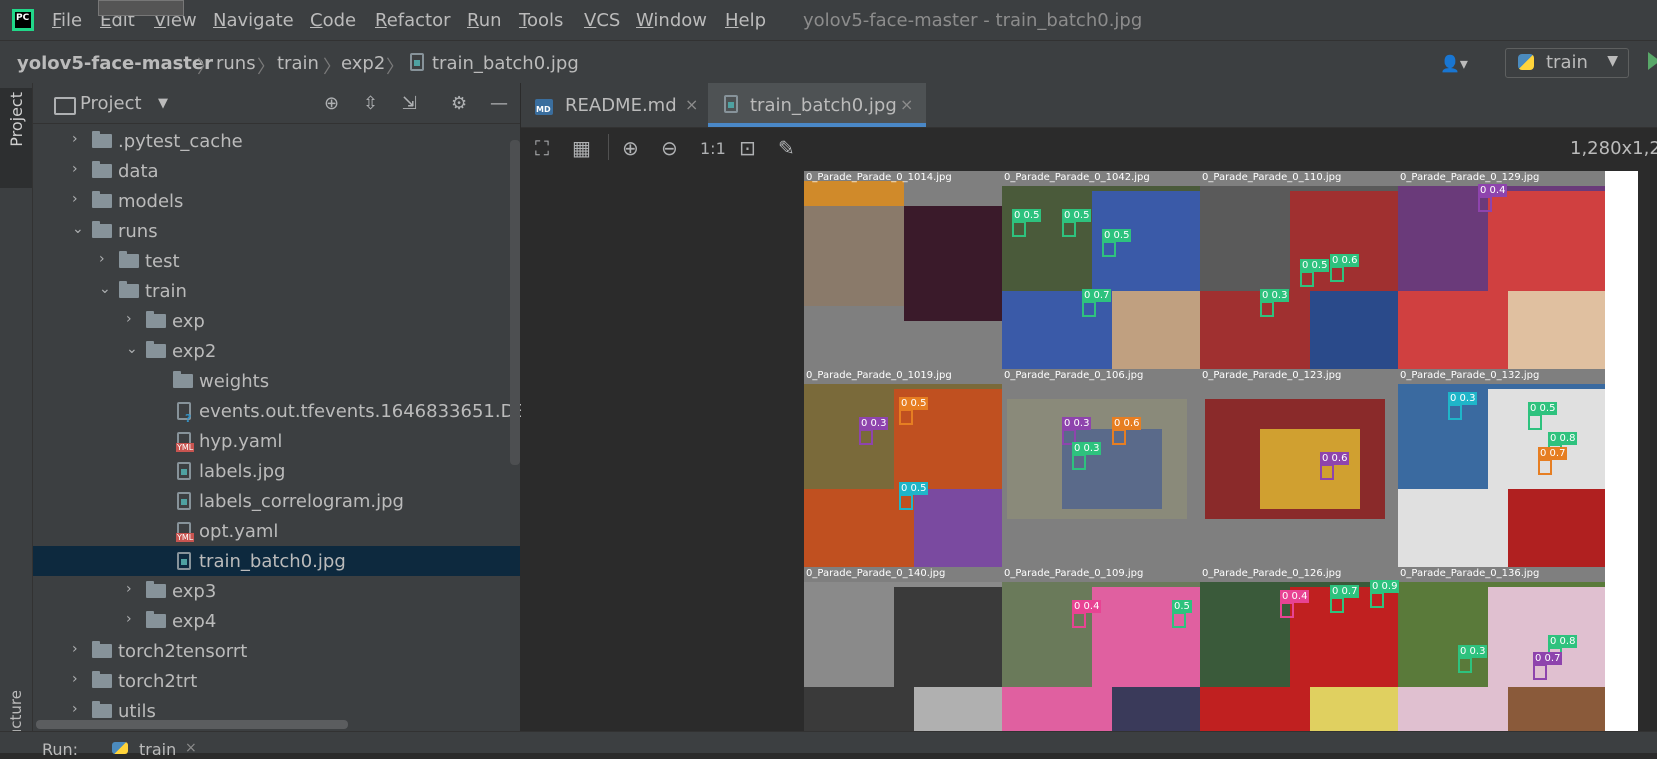  I want to click on expand-all-icon: ⇳, so click(370, 103).